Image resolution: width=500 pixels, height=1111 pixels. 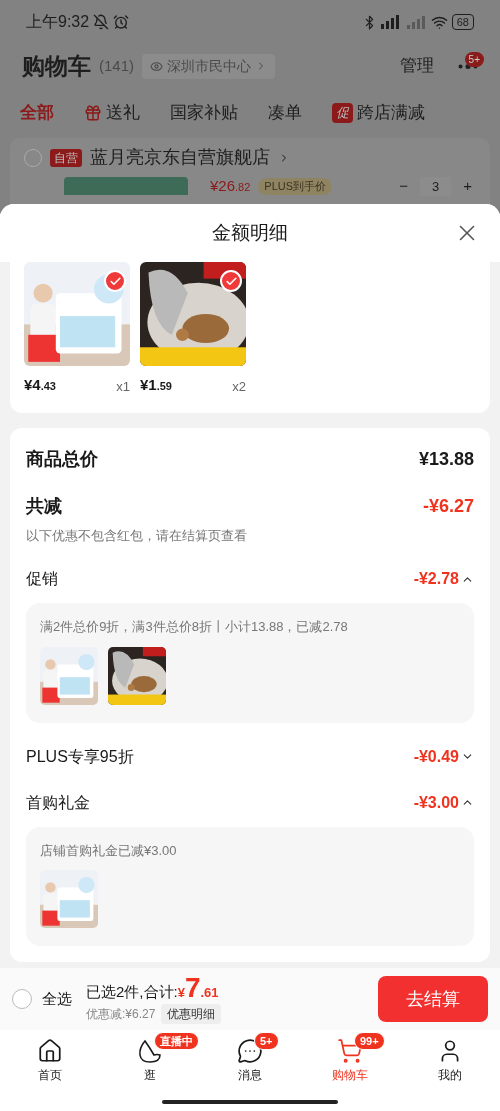 What do you see at coordinates (112, 113) in the screenshot?
I see `filter-tab: 送礼` at bounding box center [112, 113].